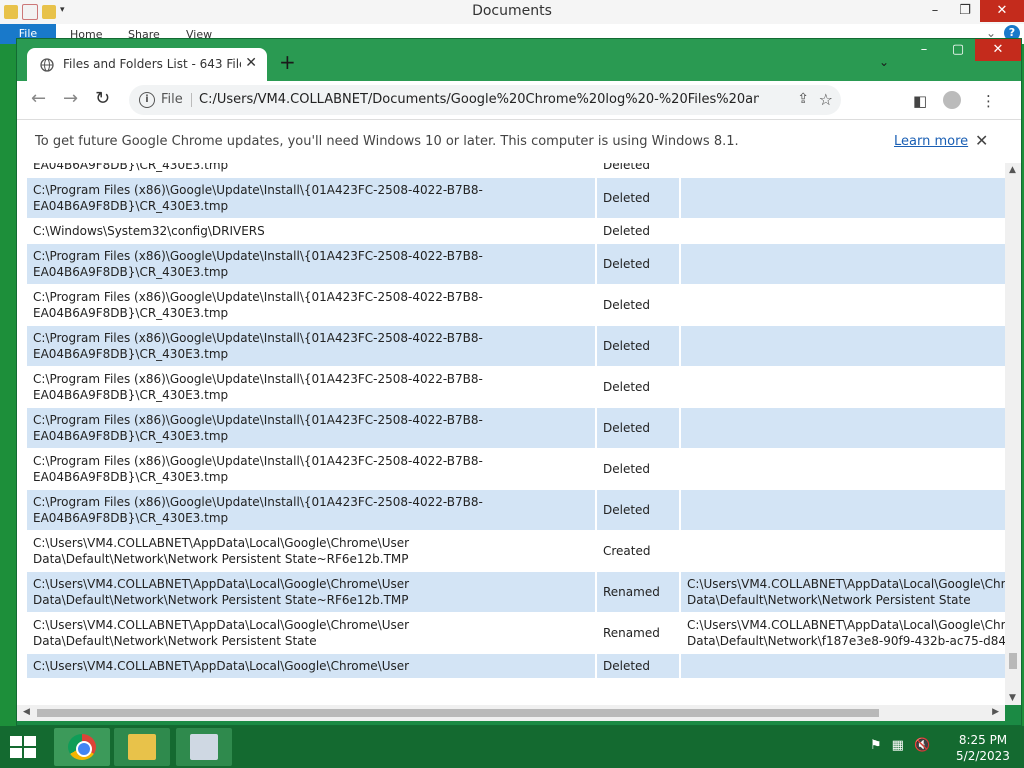 This screenshot has height=768, width=1024. Describe the element at coordinates (826, 99) in the screenshot. I see `bookmark-star-icon: ☆` at that location.